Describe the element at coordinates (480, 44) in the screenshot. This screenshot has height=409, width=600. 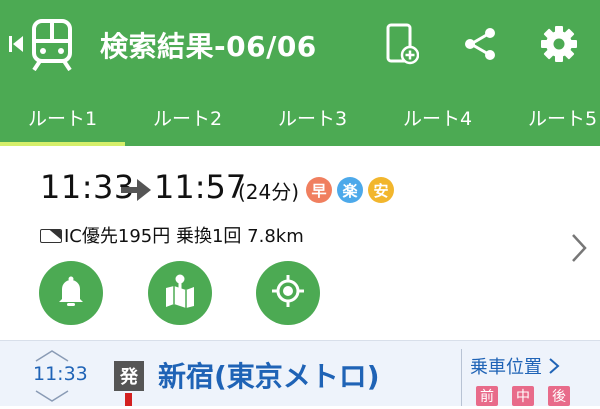
I see `share-icon` at that location.